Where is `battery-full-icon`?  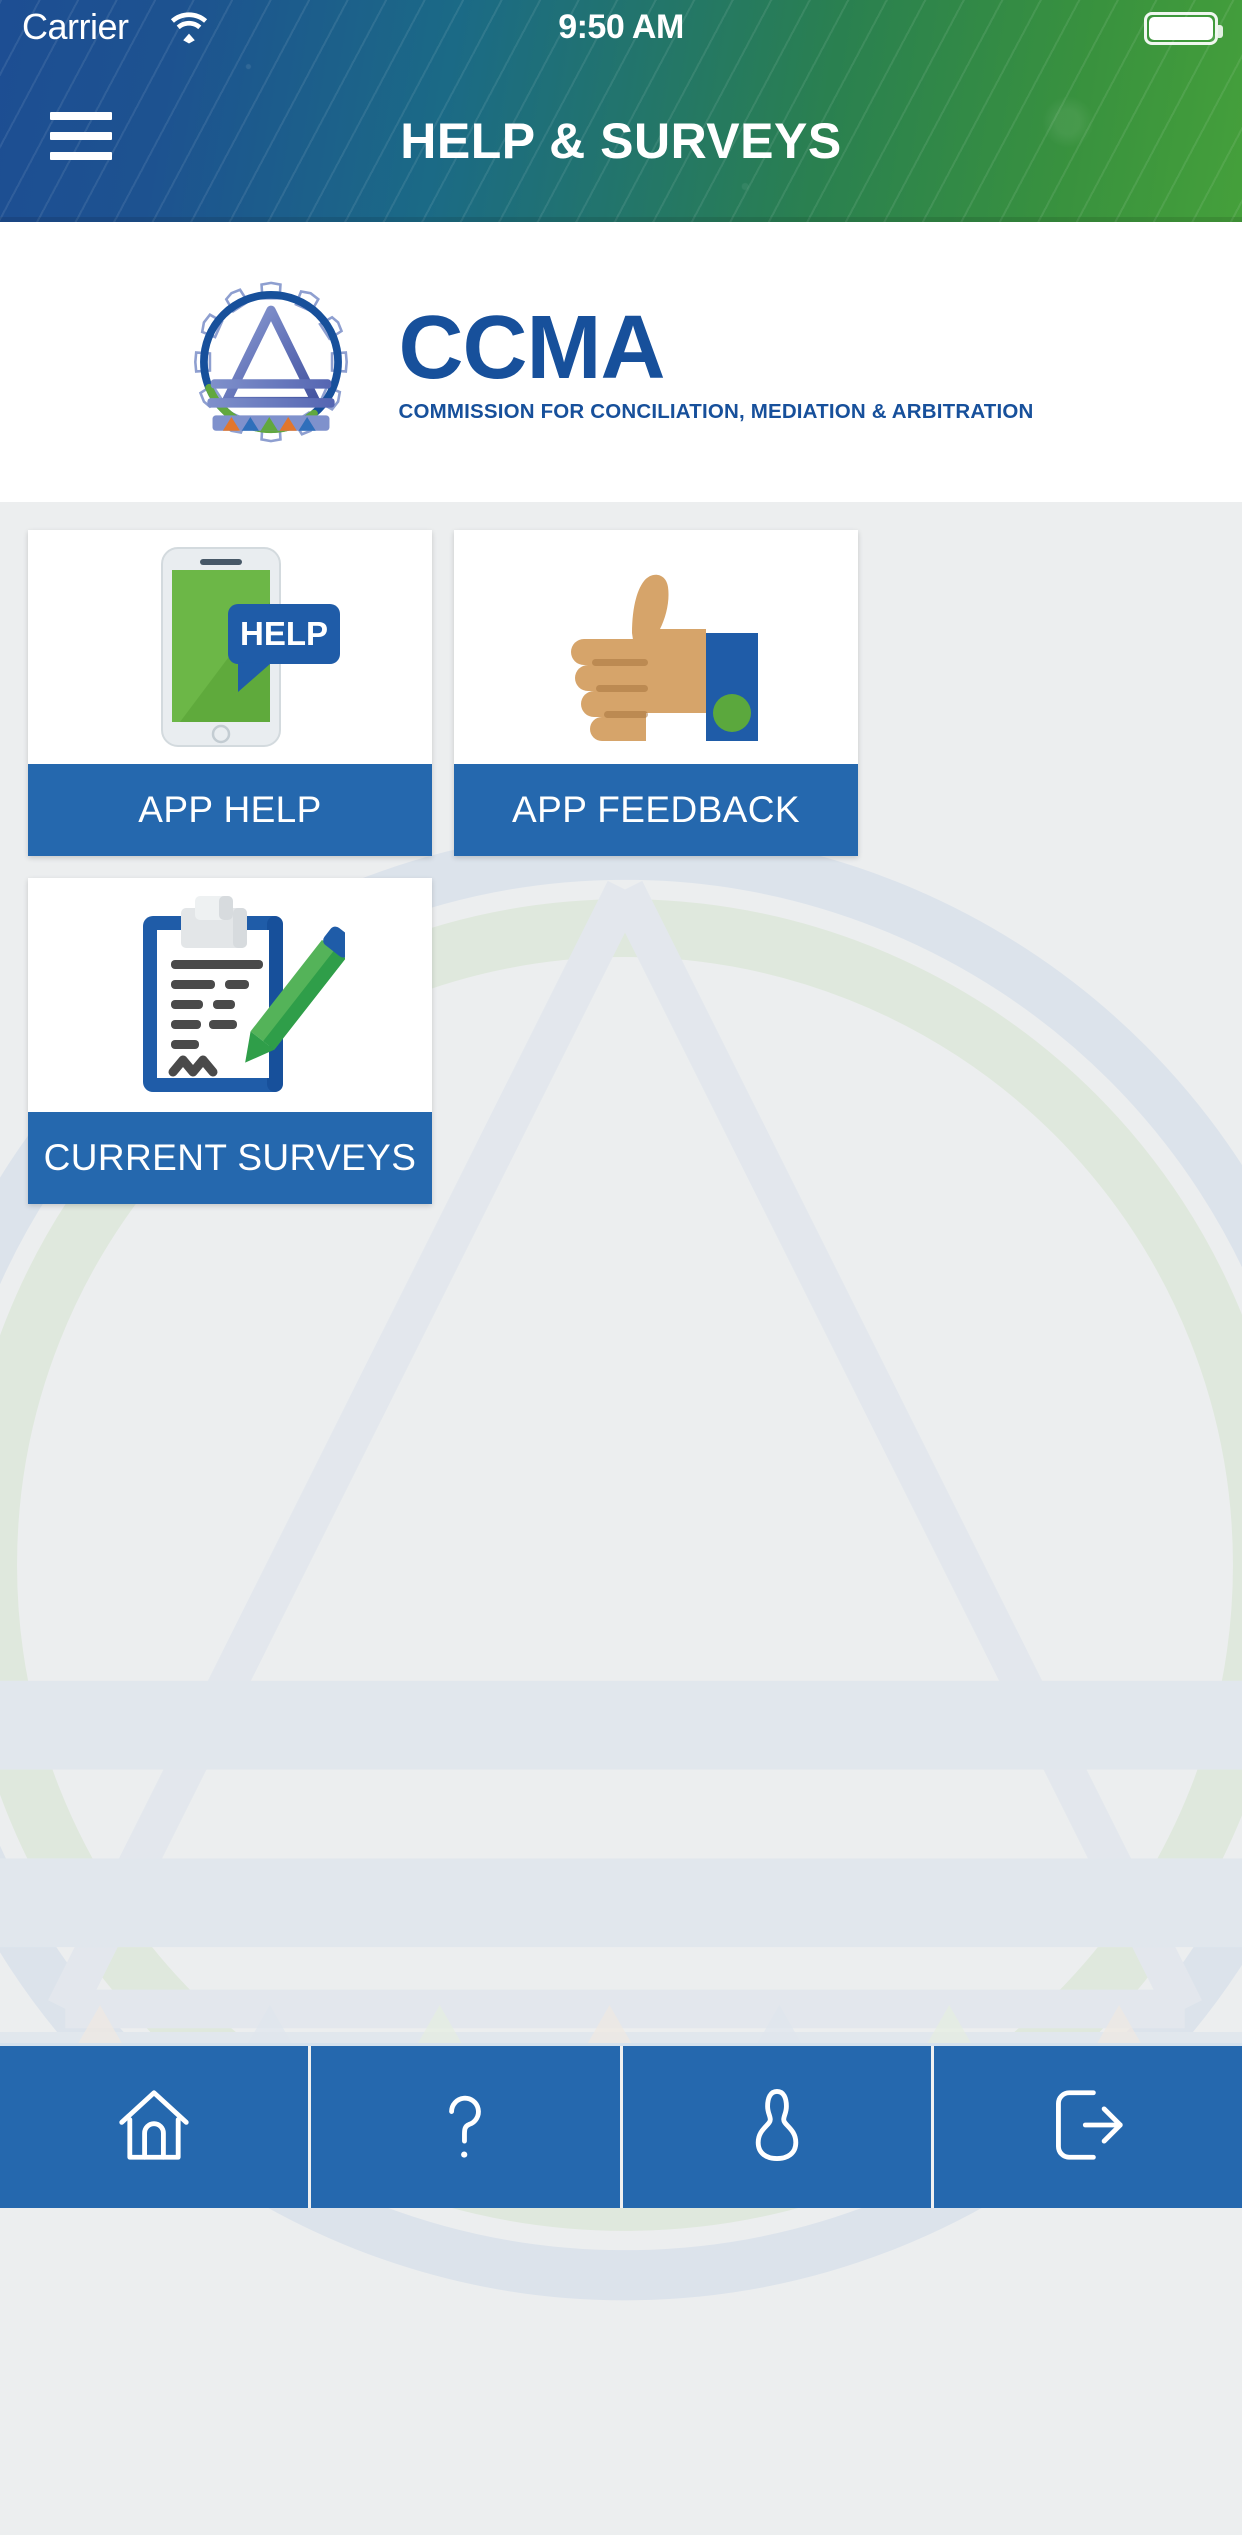
battery-full-icon is located at coordinates (1183, 28).